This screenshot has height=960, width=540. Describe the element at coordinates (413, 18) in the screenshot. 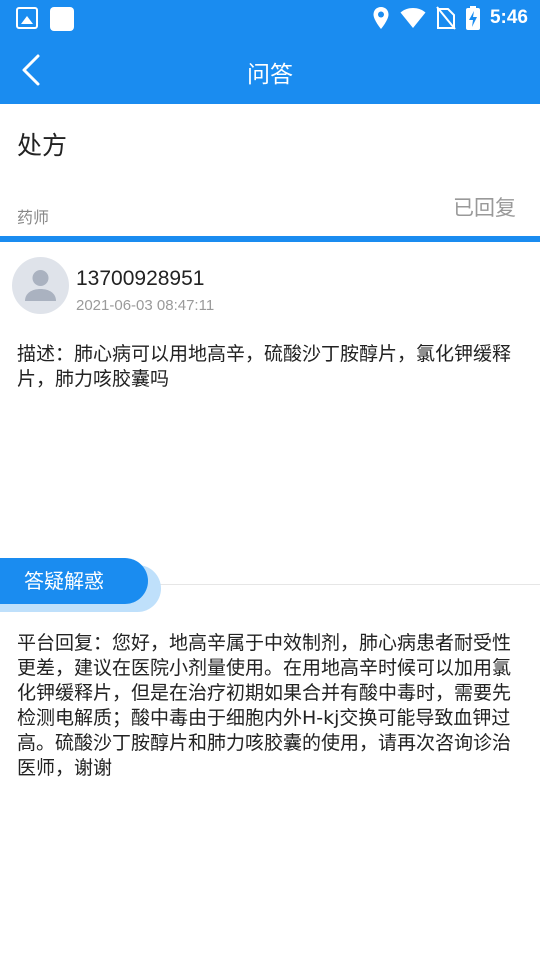

I see `wifi-icon` at that location.